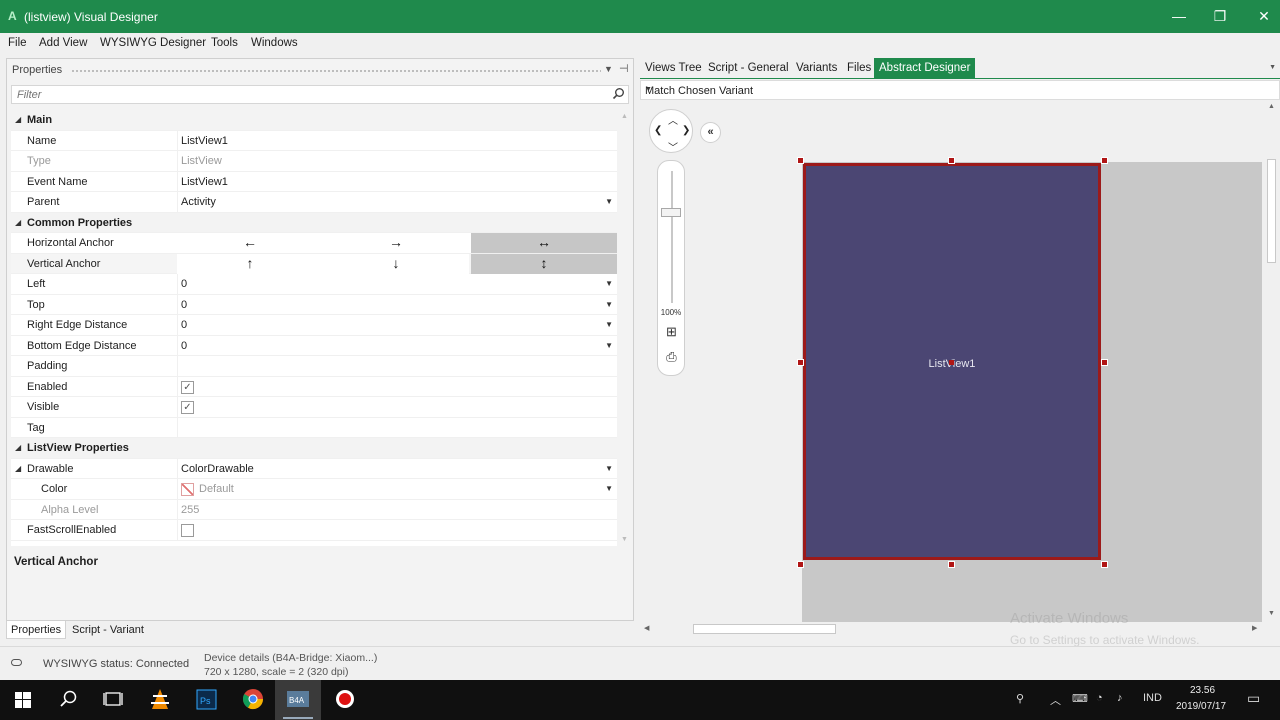  What do you see at coordinates (217, 469) in the screenshot?
I see `property-value: ColorDrawable` at bounding box center [217, 469].